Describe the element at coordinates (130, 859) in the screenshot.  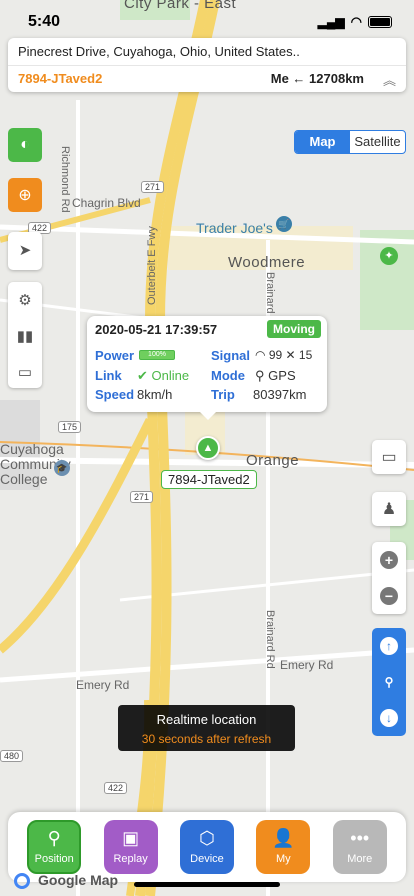
I see `nav-replay-label: Replay` at that location.